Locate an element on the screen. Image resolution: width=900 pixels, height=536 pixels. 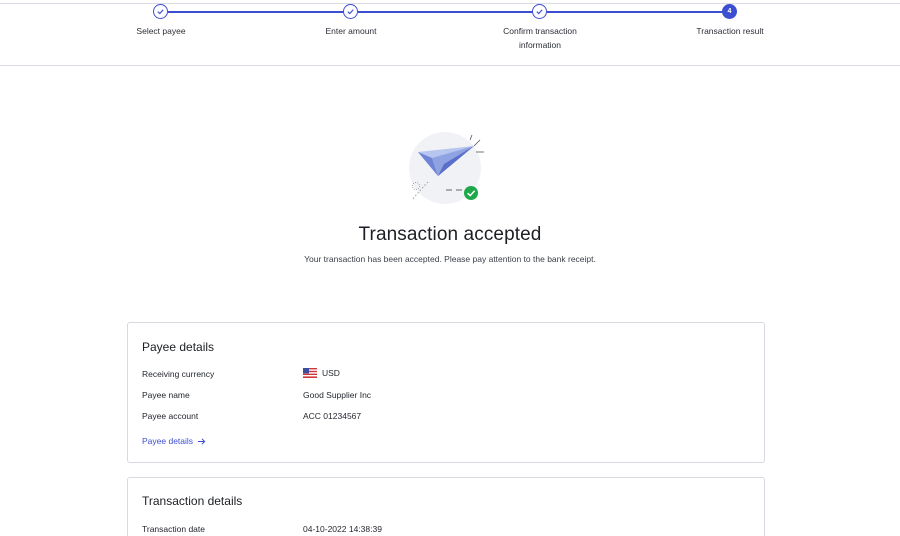
step-2-check-icon is located at coordinates (350, 11).